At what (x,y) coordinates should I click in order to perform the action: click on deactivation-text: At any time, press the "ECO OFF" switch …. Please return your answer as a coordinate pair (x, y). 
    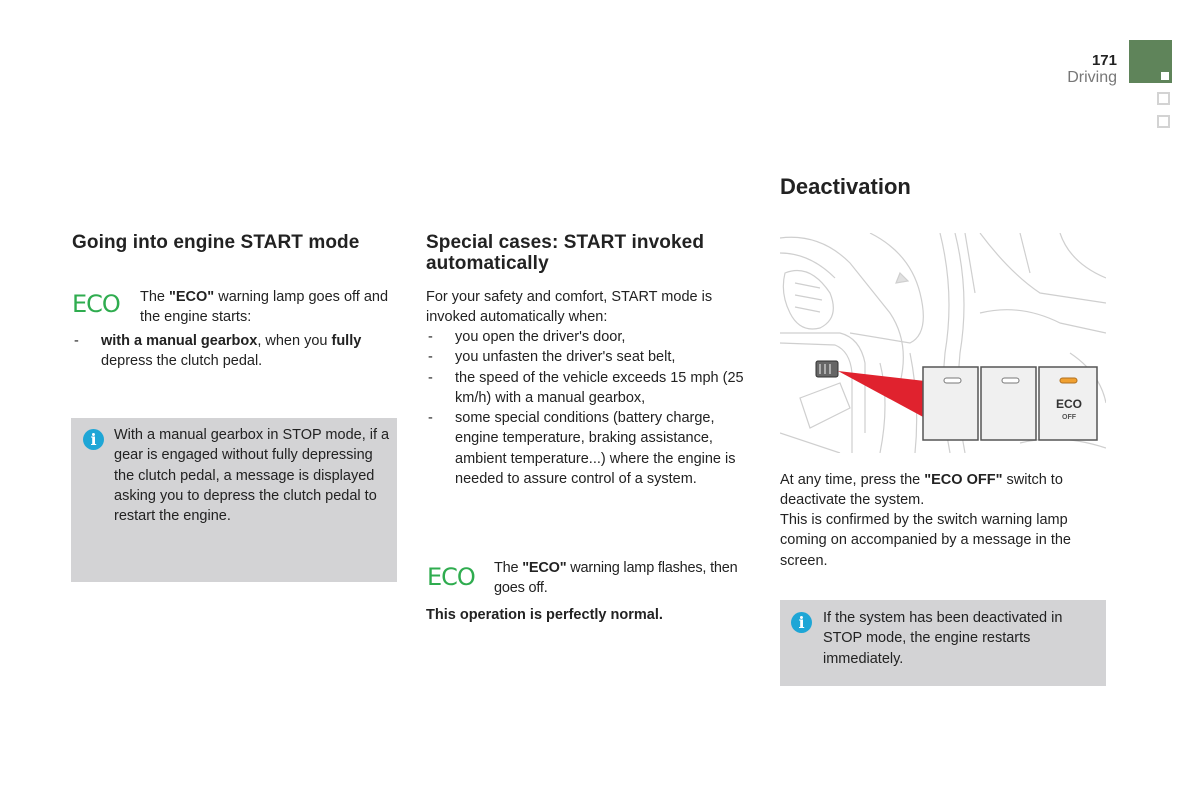
    Looking at the image, I should click on (942, 490).